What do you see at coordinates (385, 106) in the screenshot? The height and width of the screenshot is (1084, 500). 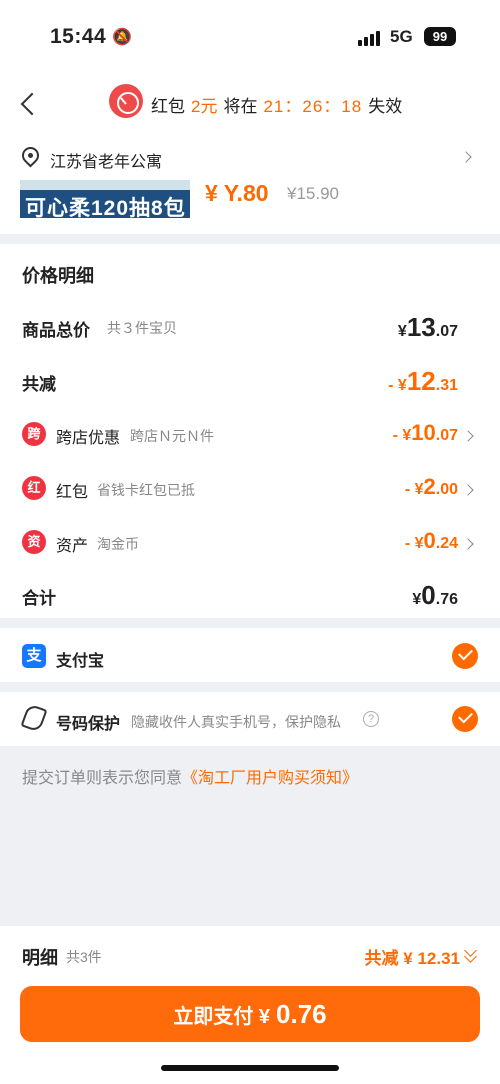 I see `expire-text: 失效` at bounding box center [385, 106].